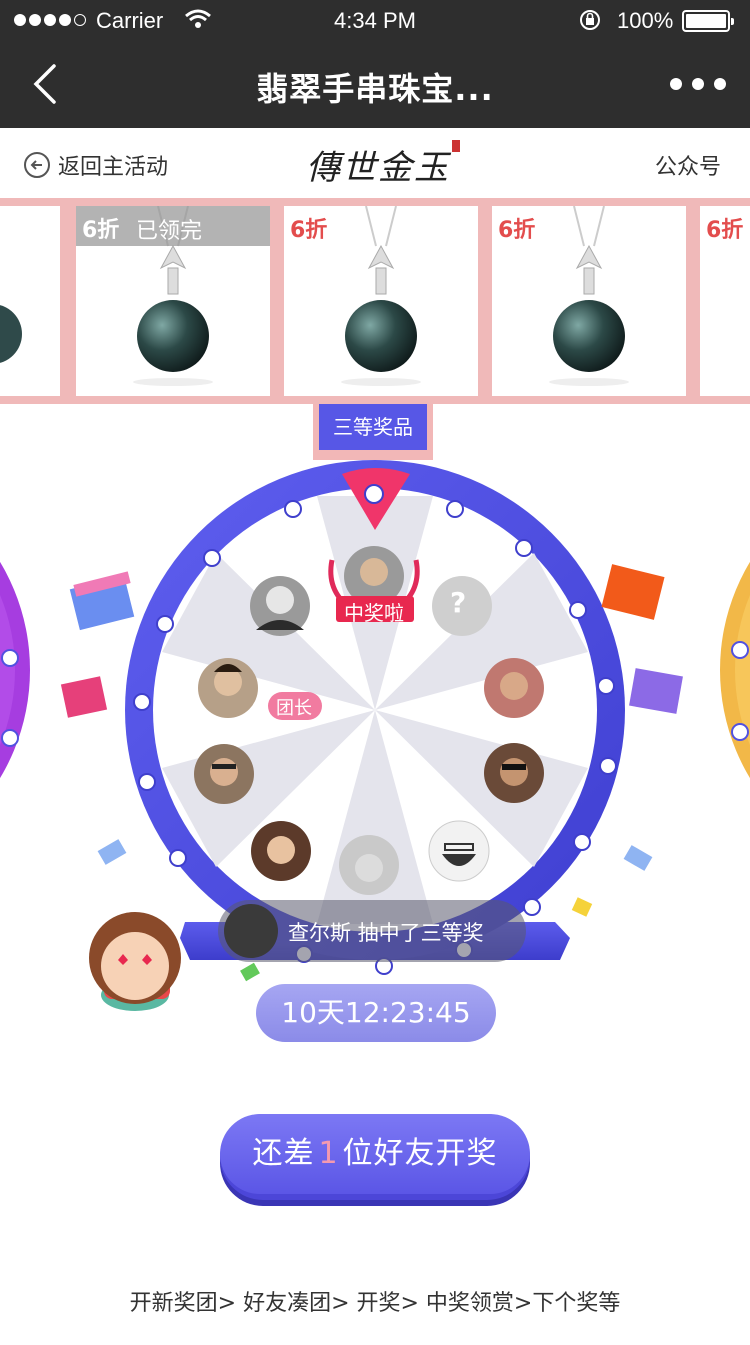  What do you see at coordinates (374, 613) in the screenshot?
I see `winner-badge: 中奖啦` at bounding box center [374, 613].